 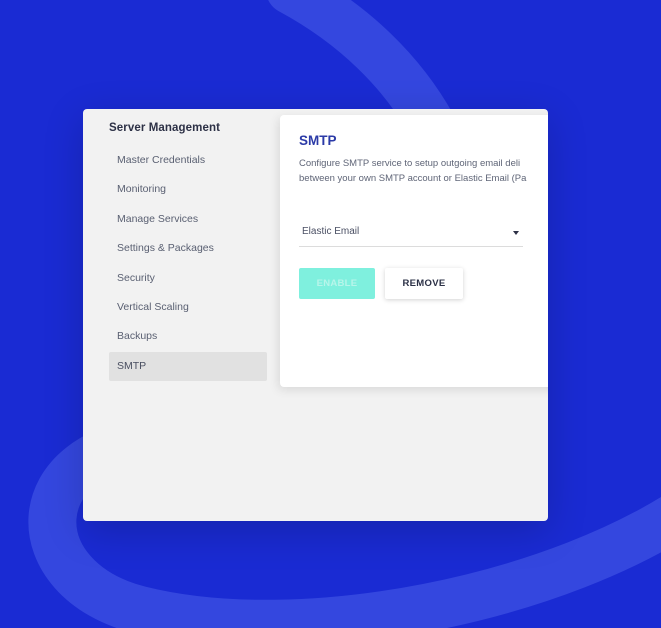 I want to click on sidebar-item-security: Security, so click(x=188, y=278).